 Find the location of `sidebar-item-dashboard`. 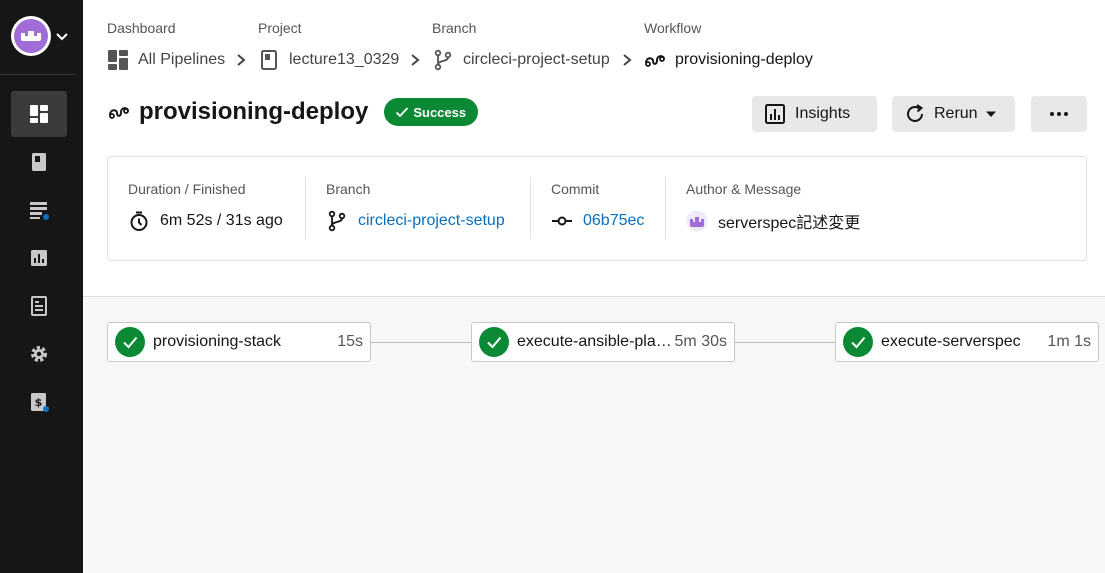

sidebar-item-dashboard is located at coordinates (39, 114).